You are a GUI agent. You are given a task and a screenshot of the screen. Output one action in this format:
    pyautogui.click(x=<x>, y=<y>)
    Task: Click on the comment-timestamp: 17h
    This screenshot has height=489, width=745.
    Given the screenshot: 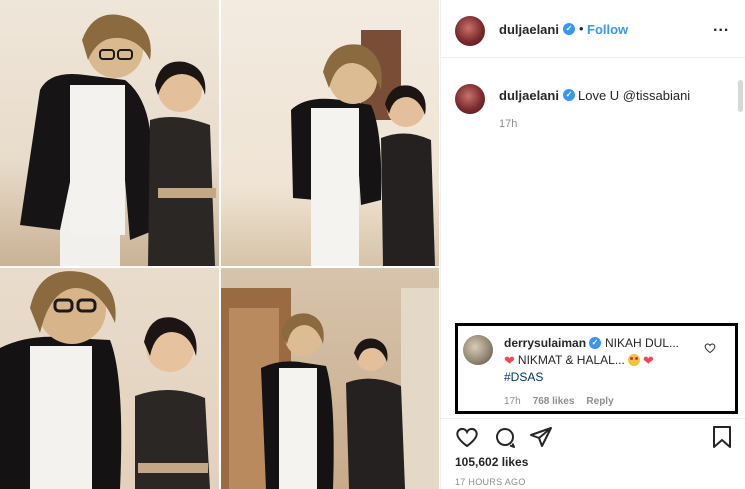 What is the action you would take?
    pyautogui.click(x=512, y=401)
    